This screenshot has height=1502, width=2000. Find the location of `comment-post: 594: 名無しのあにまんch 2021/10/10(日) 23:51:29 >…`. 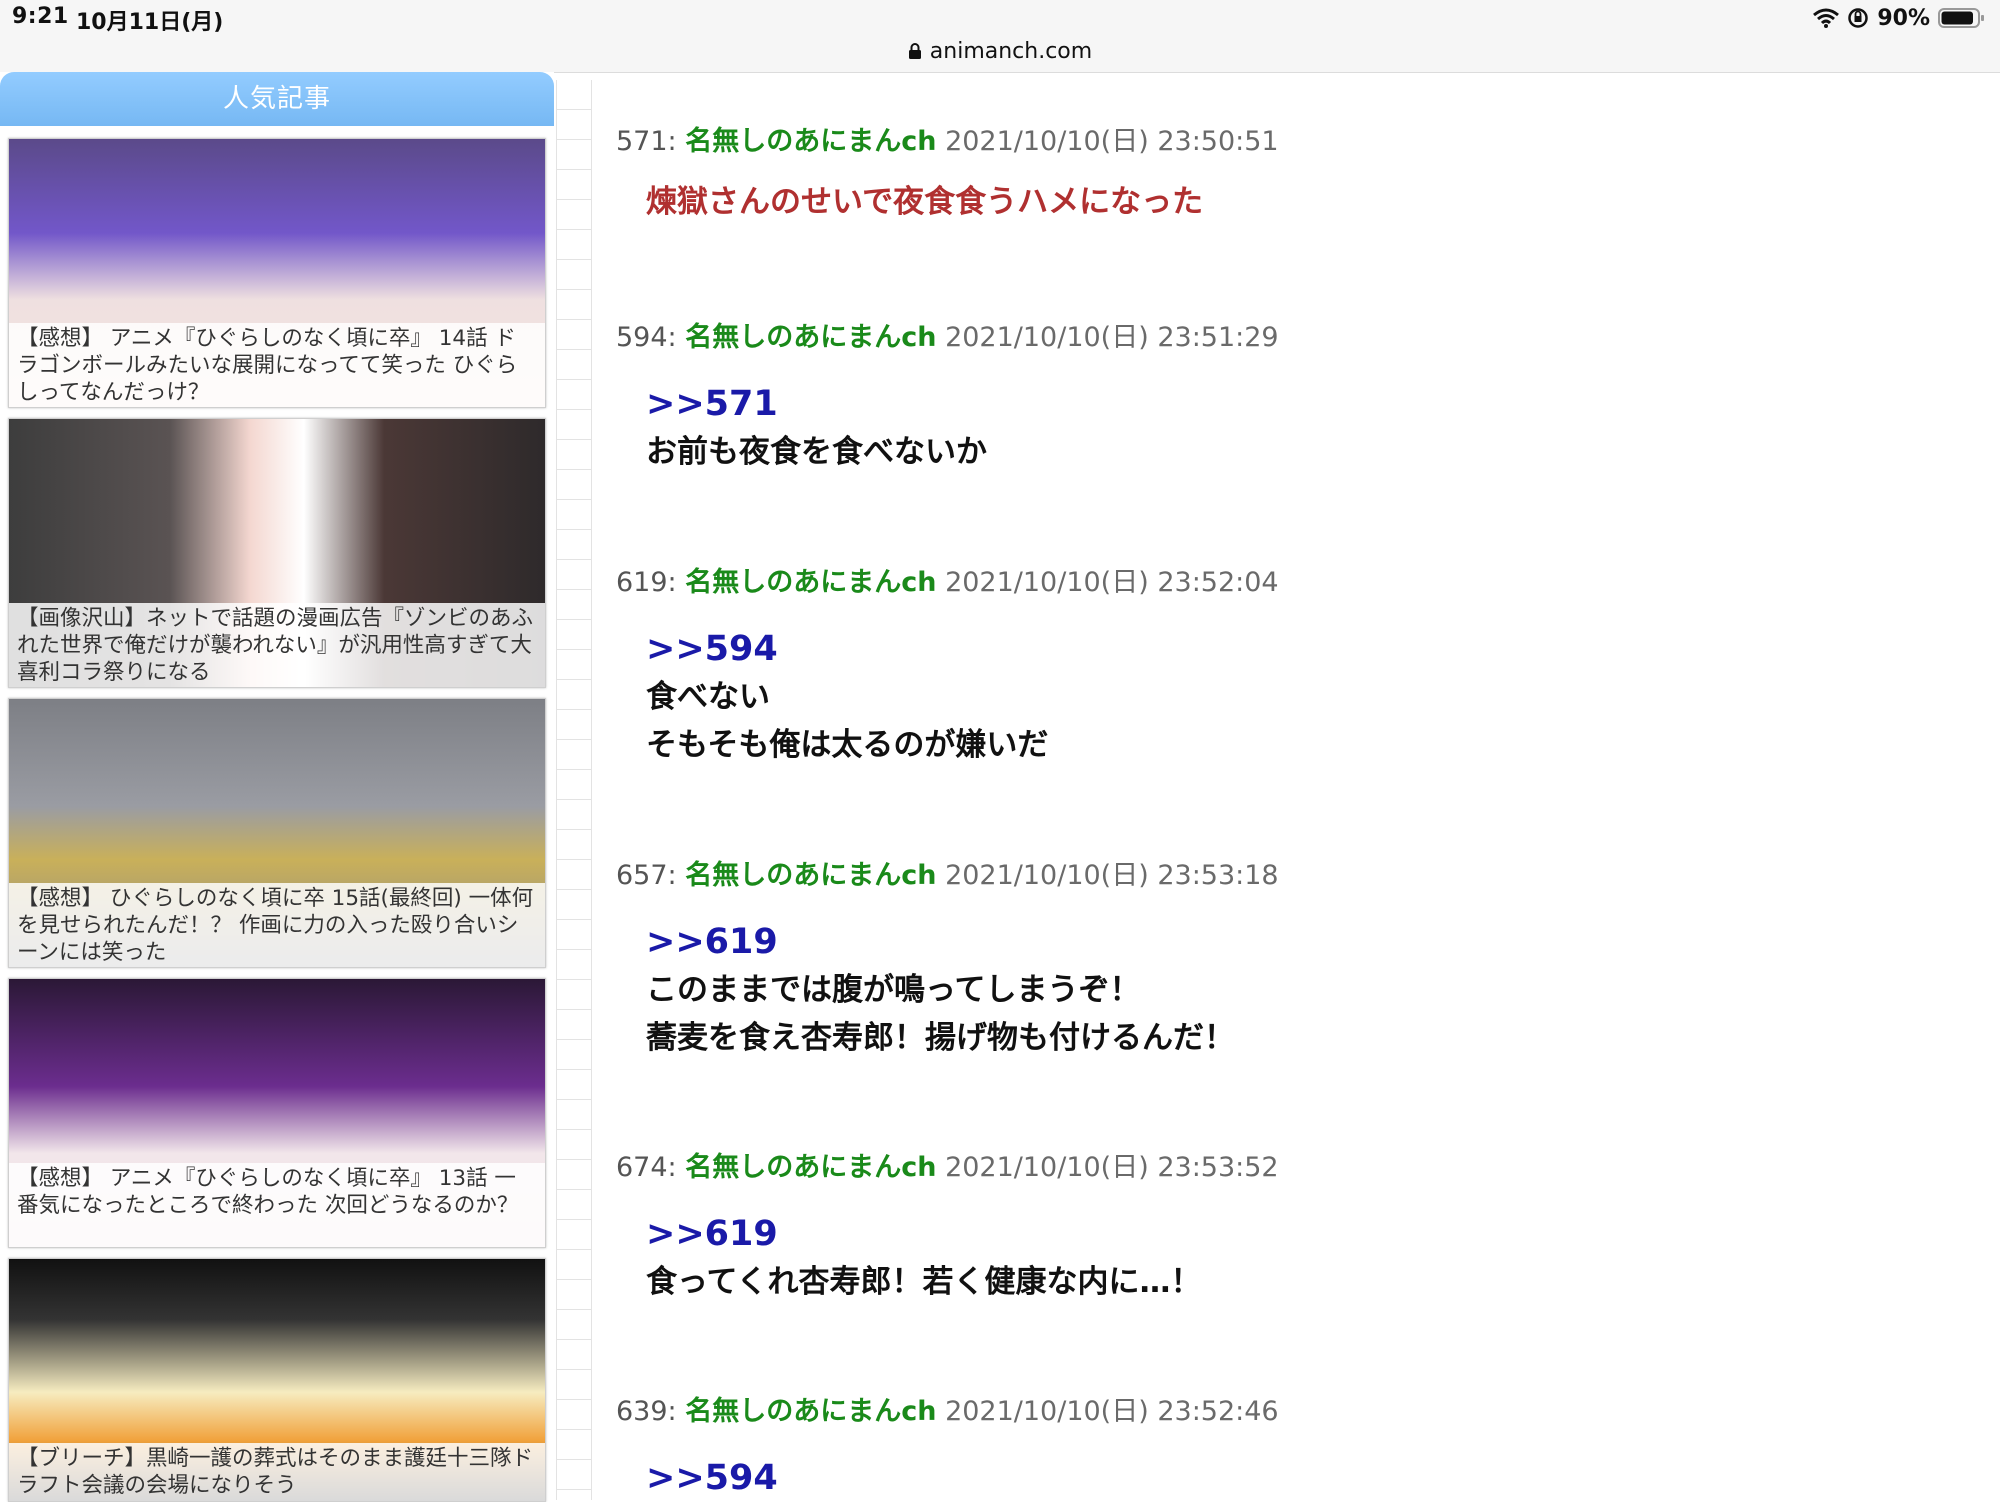

comment-post: 594: 名無しのあにまんch 2021/10/10(日) 23:51:29 >… is located at coordinates (1296, 397).